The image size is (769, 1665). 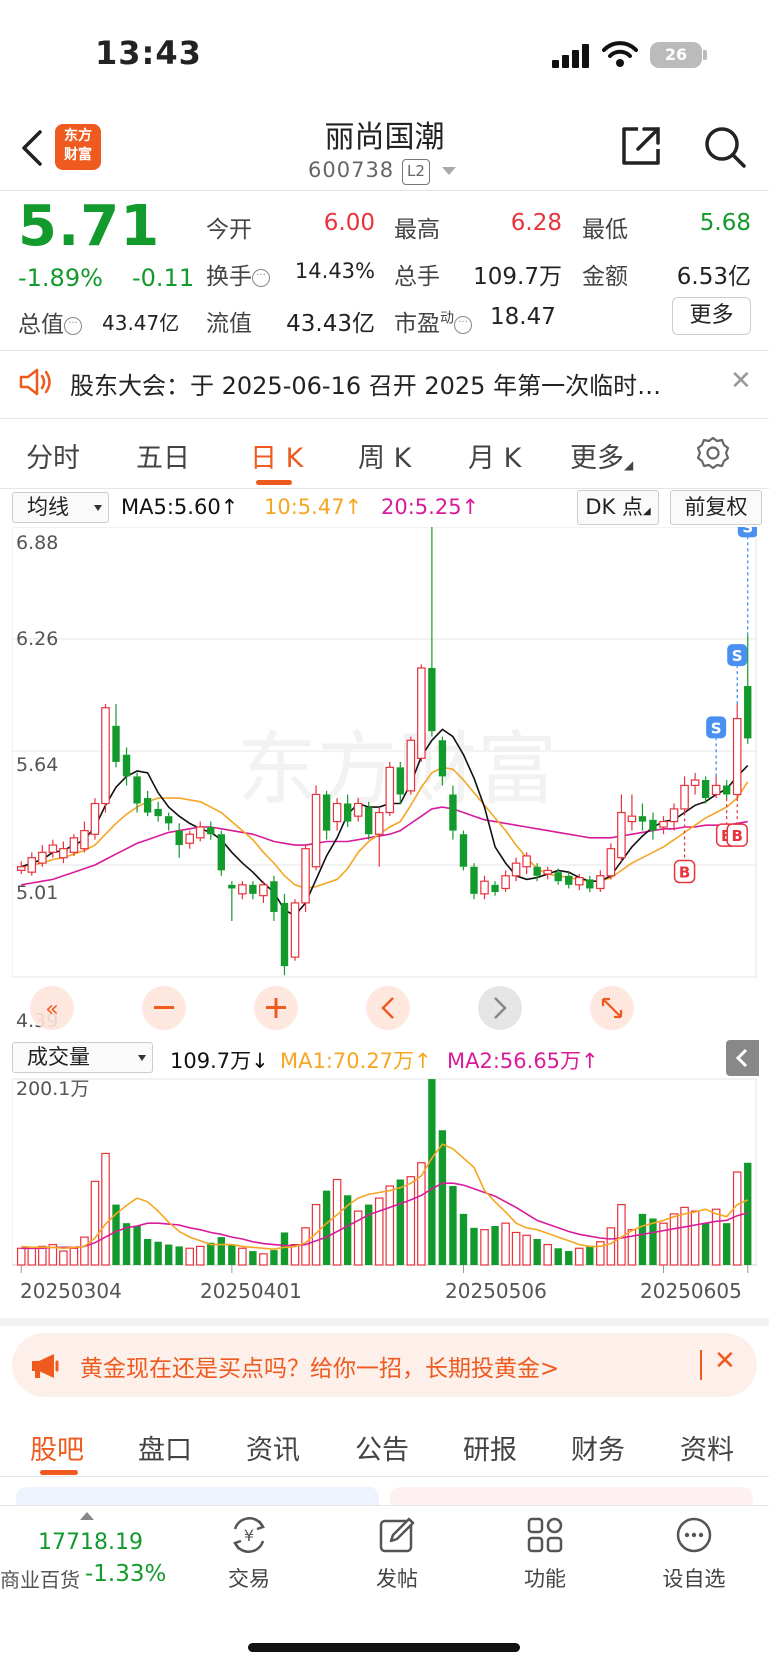 I want to click on zoom-out-button, so click(x=164, y=1008).